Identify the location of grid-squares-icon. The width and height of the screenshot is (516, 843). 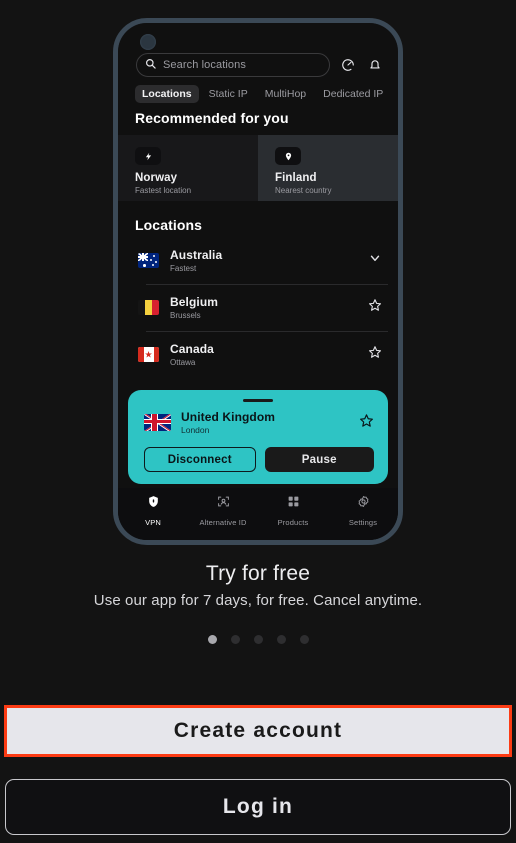
(293, 504).